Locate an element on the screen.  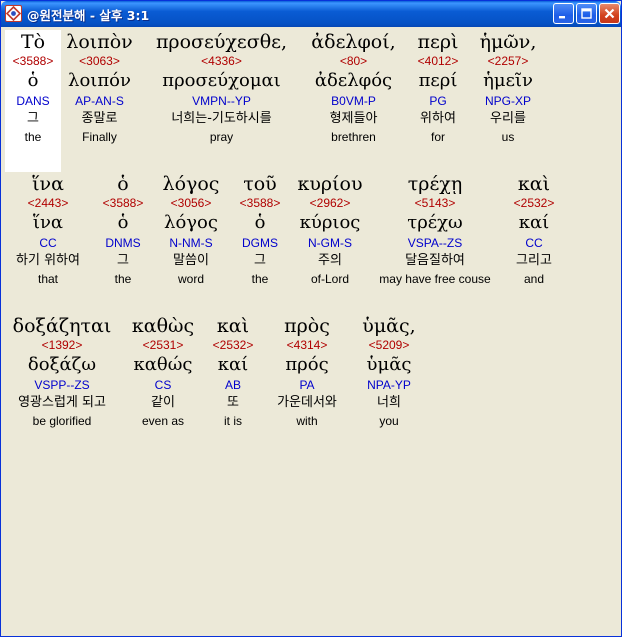
greek-word: τρέχῃ is located at coordinates (435, 184).